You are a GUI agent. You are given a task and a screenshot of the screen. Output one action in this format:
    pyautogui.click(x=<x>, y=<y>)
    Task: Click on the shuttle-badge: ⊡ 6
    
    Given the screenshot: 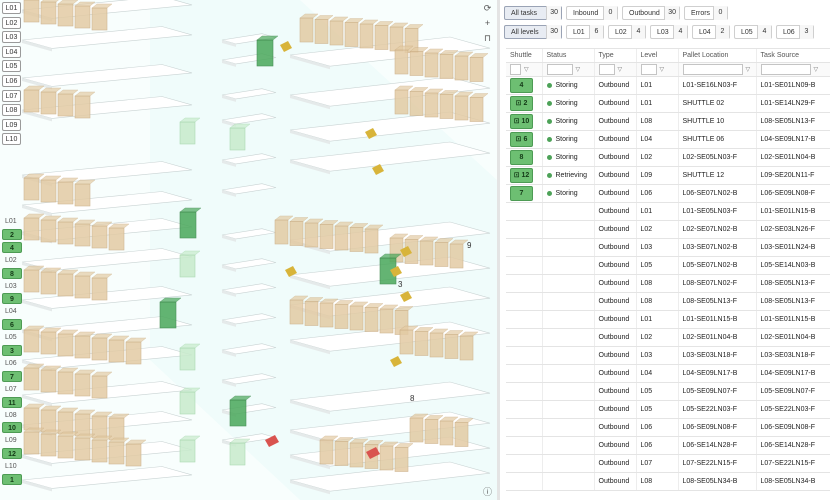 What is the action you would take?
    pyautogui.click(x=521, y=139)
    